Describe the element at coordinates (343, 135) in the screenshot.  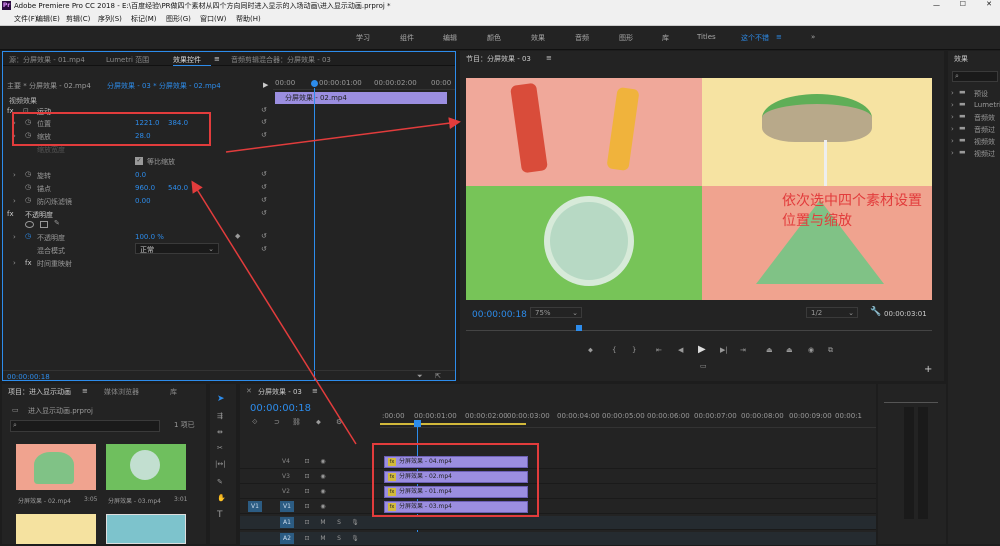
I see `arrow-to-monitor` at that location.